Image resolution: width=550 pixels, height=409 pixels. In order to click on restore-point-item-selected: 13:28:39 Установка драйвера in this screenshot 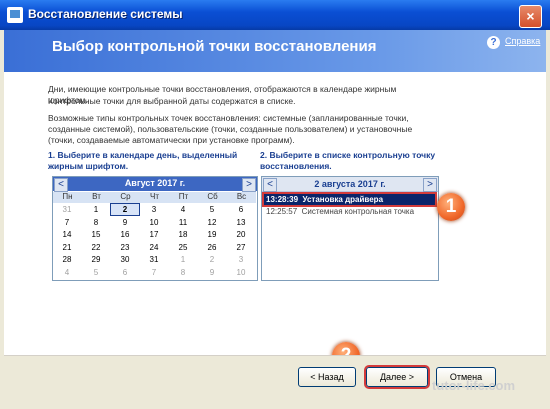, I will do `click(349, 199)`.